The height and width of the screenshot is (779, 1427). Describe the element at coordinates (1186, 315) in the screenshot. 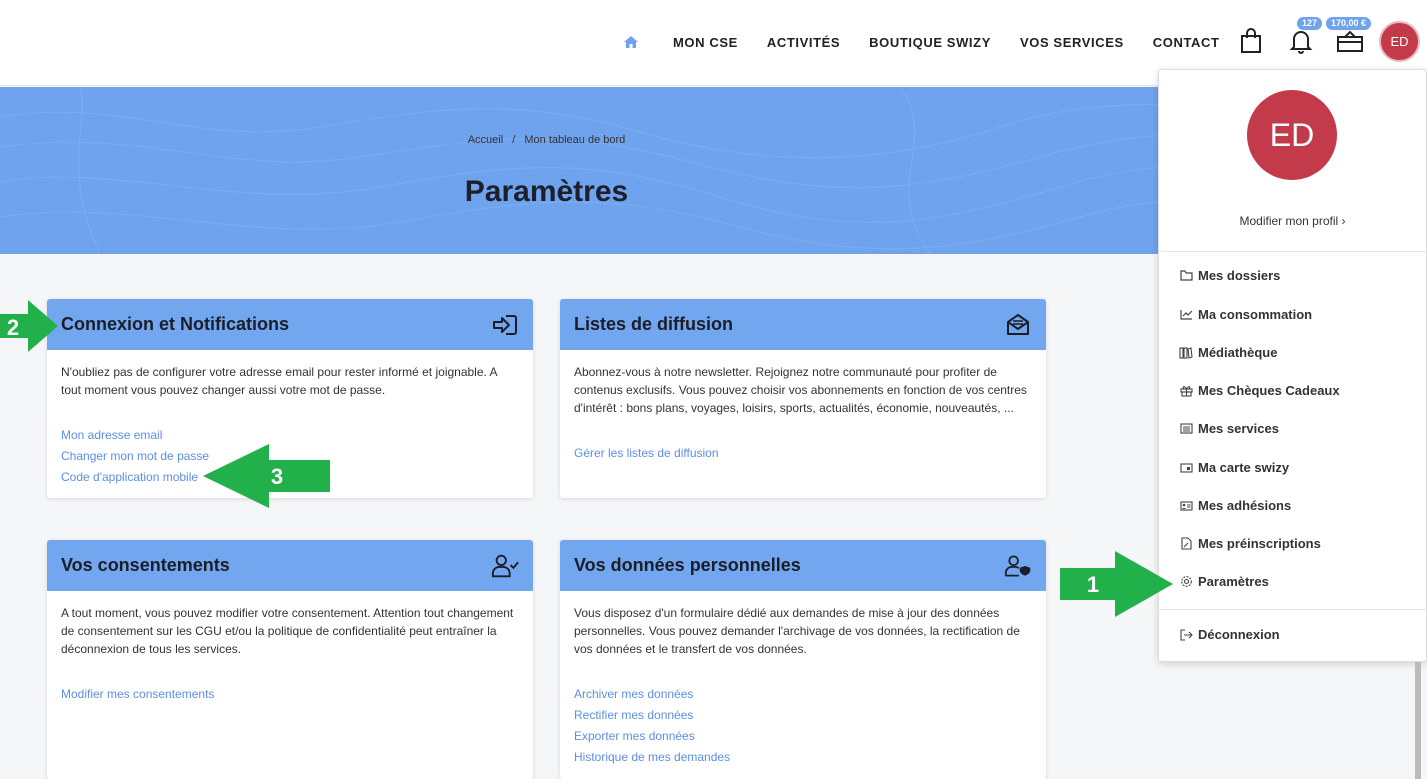

I see `chart-line-icon` at that location.